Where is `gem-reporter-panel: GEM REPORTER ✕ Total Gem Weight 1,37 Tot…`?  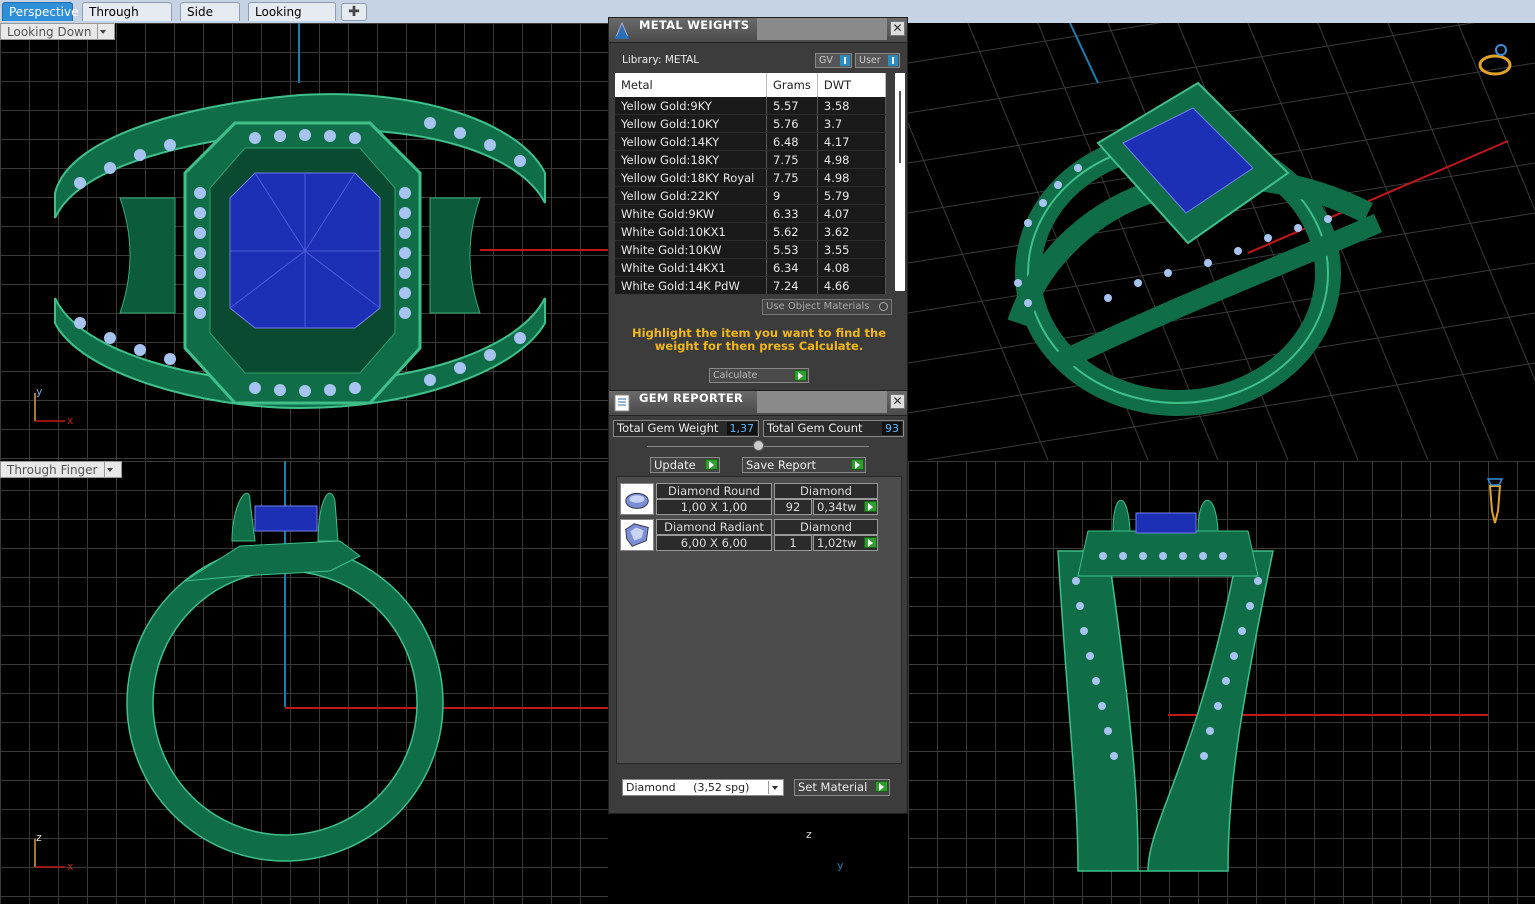
gem-reporter-panel: GEM REPORTER ✕ Total Gem Weight 1,37 Tot… is located at coordinates (758, 602).